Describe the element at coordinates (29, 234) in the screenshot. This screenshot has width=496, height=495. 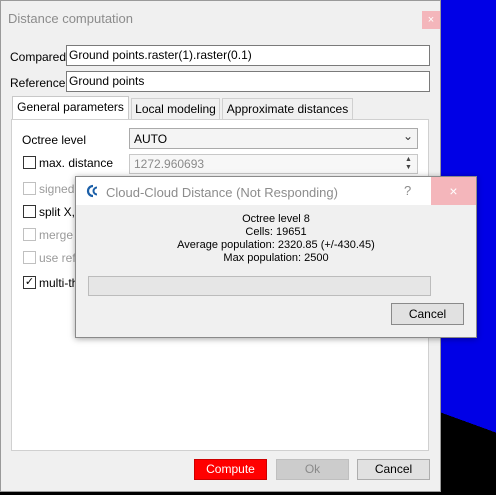
I see `merge-x-checkbox` at that location.